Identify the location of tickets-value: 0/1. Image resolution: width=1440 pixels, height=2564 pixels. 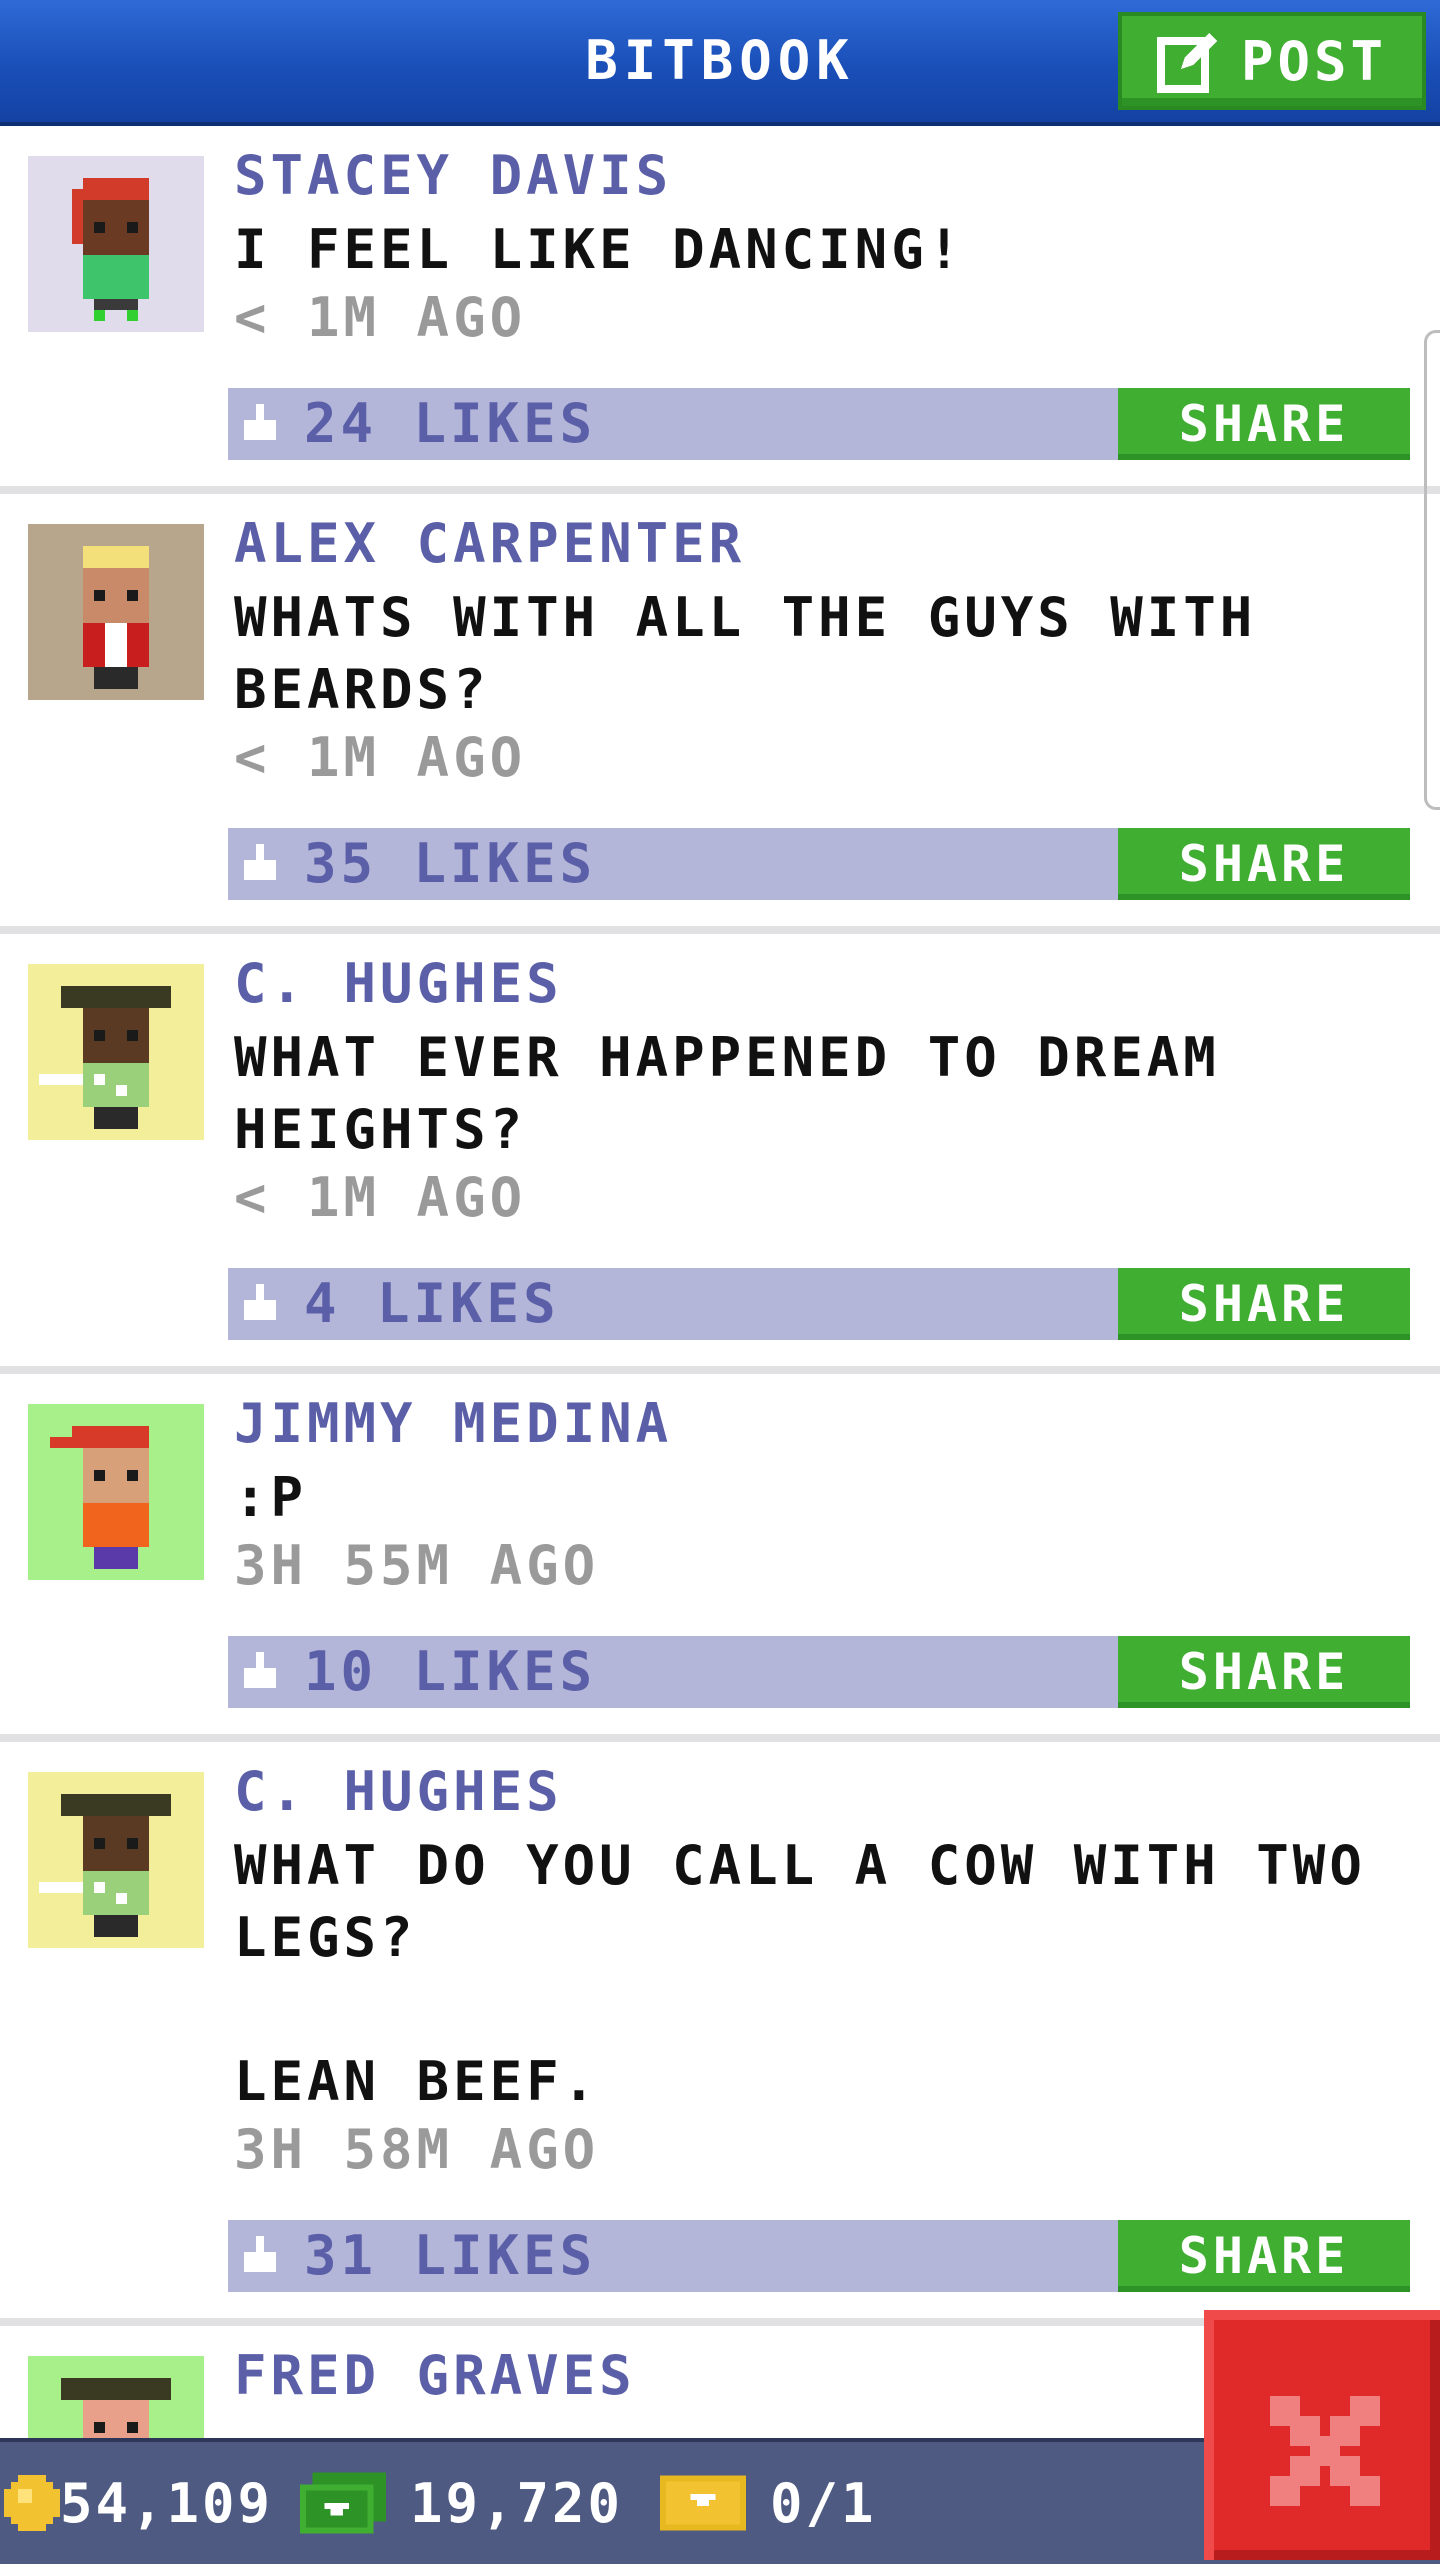
(823, 2503).